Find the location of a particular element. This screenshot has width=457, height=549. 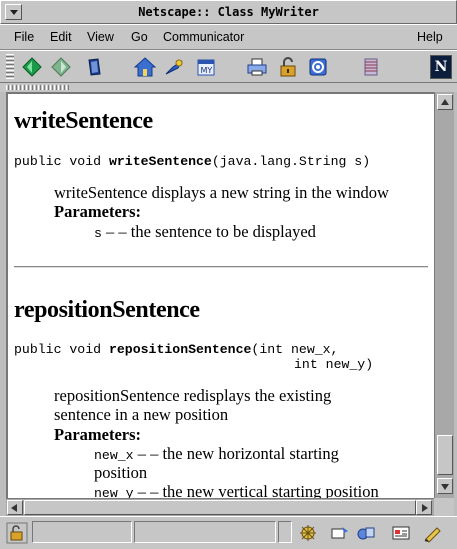

toolbar-grip is located at coordinates (10, 67).